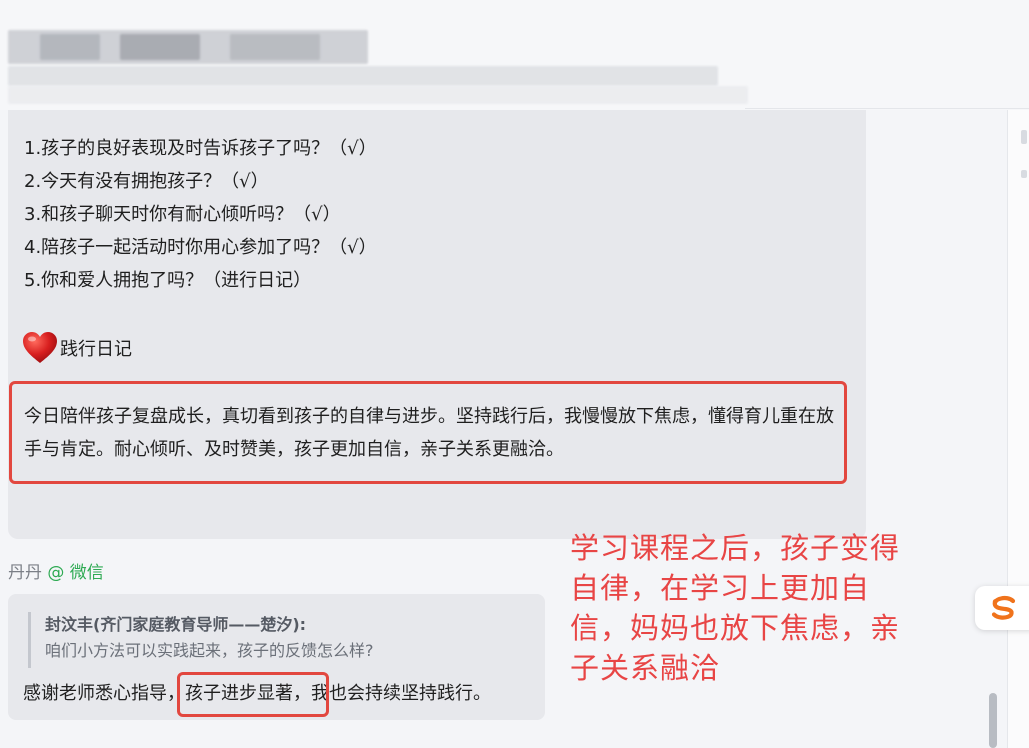  I want to click on header-divider, so click(887, 108).